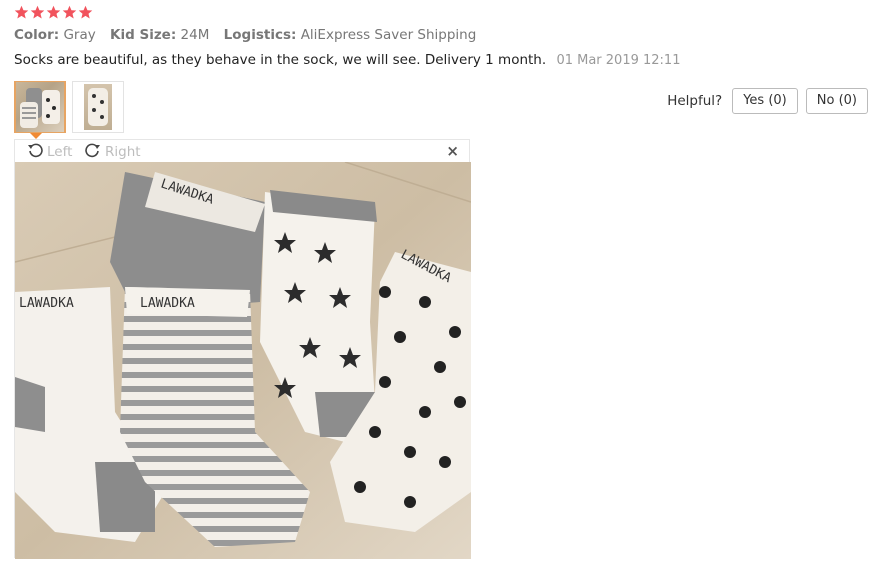 This screenshot has width=874, height=561. Describe the element at coordinates (388, 35) in the screenshot. I see `attr-logistics-value: AliExpress Saver Shipping` at that location.